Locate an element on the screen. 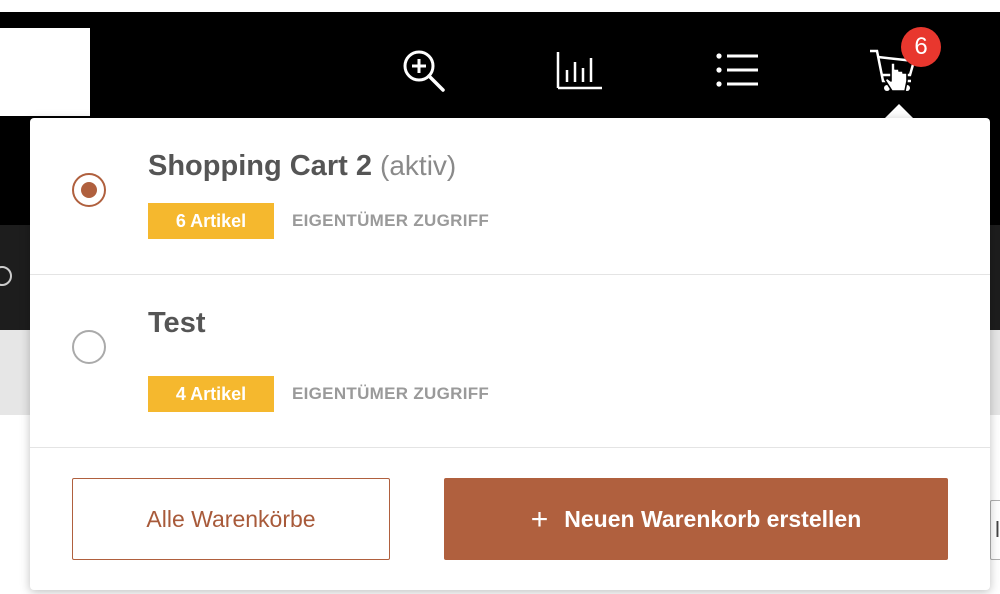 This screenshot has height=594, width=1000. zoom-in-icon is located at coordinates (423, 70).